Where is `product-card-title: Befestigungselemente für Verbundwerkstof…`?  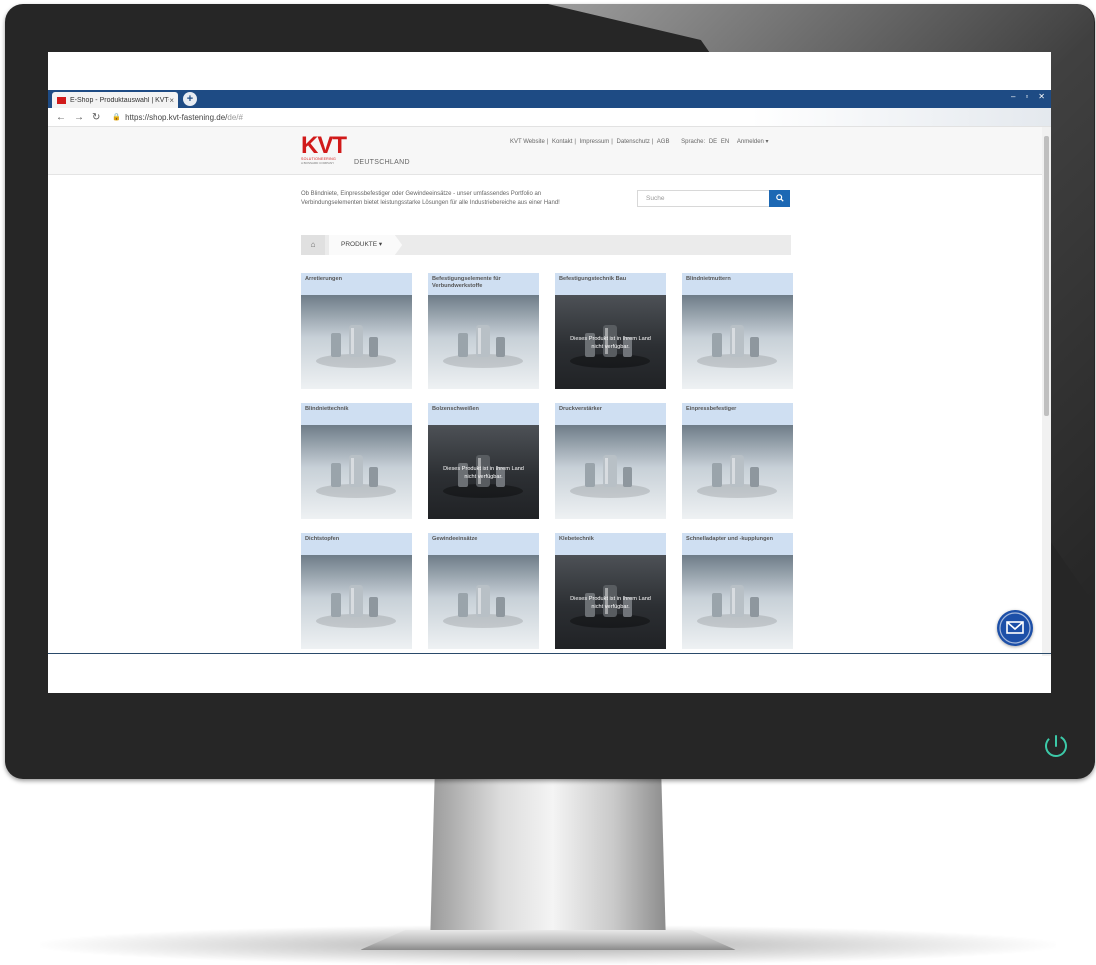
product-card-title: Befestigungselemente für Verbundwerkstof… is located at coordinates (483, 284).